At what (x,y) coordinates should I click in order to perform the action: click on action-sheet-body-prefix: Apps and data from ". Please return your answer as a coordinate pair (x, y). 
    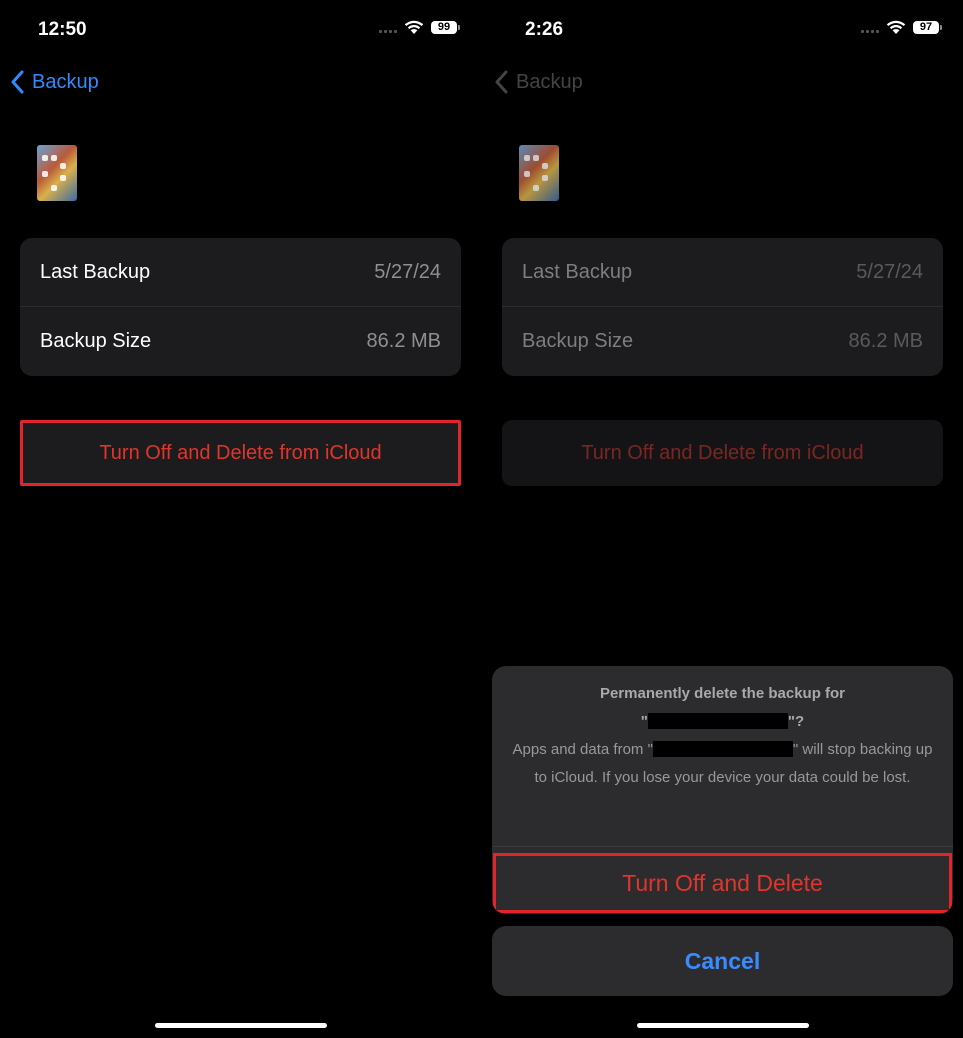
    Looking at the image, I should click on (582, 749).